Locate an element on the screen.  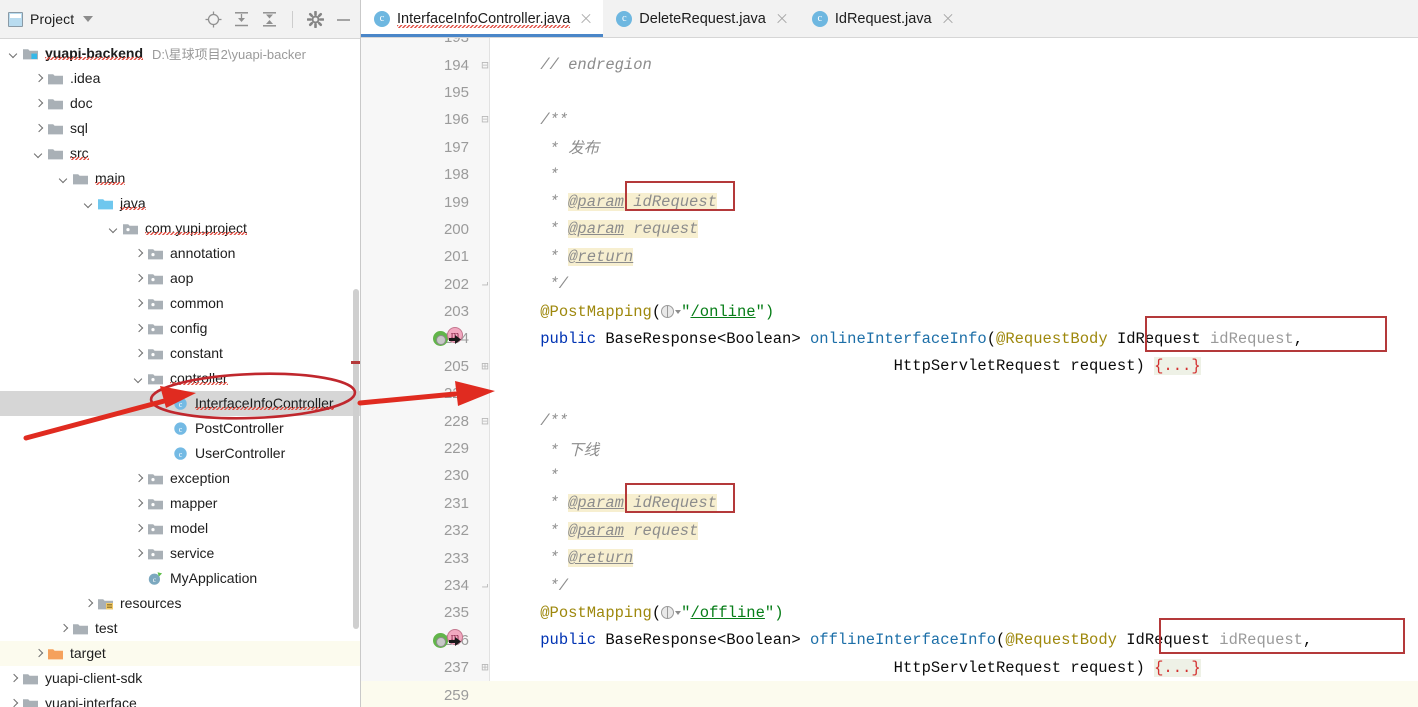
code-line: 233 * @return is located at coordinates (889, 557).